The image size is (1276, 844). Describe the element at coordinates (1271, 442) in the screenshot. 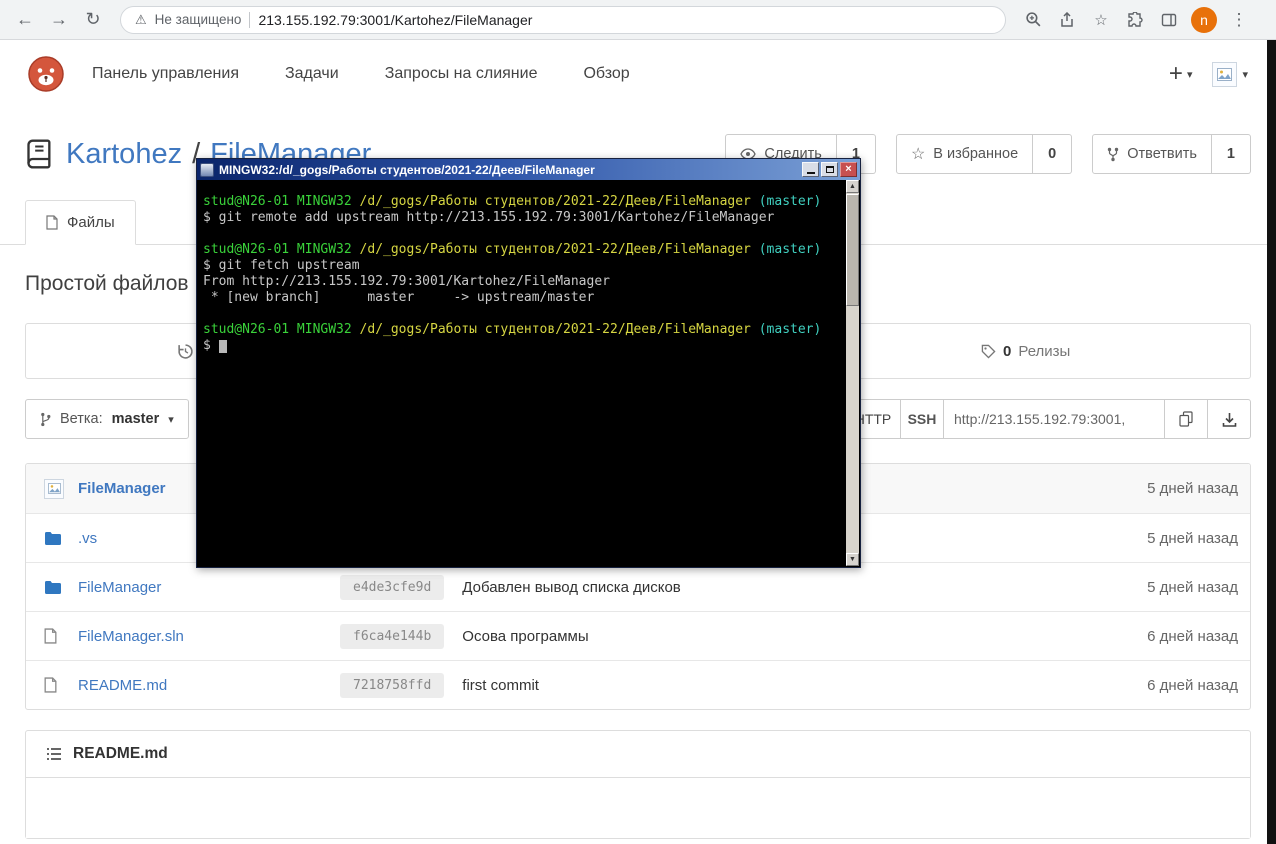

I see `page-scrollbar` at that location.